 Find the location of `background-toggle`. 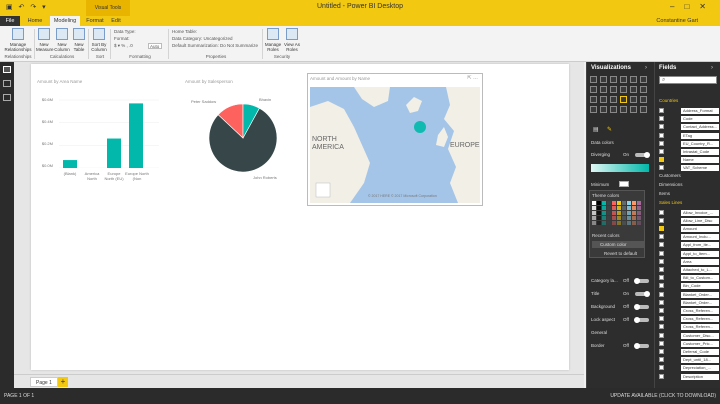

background-toggle is located at coordinates (641, 307).